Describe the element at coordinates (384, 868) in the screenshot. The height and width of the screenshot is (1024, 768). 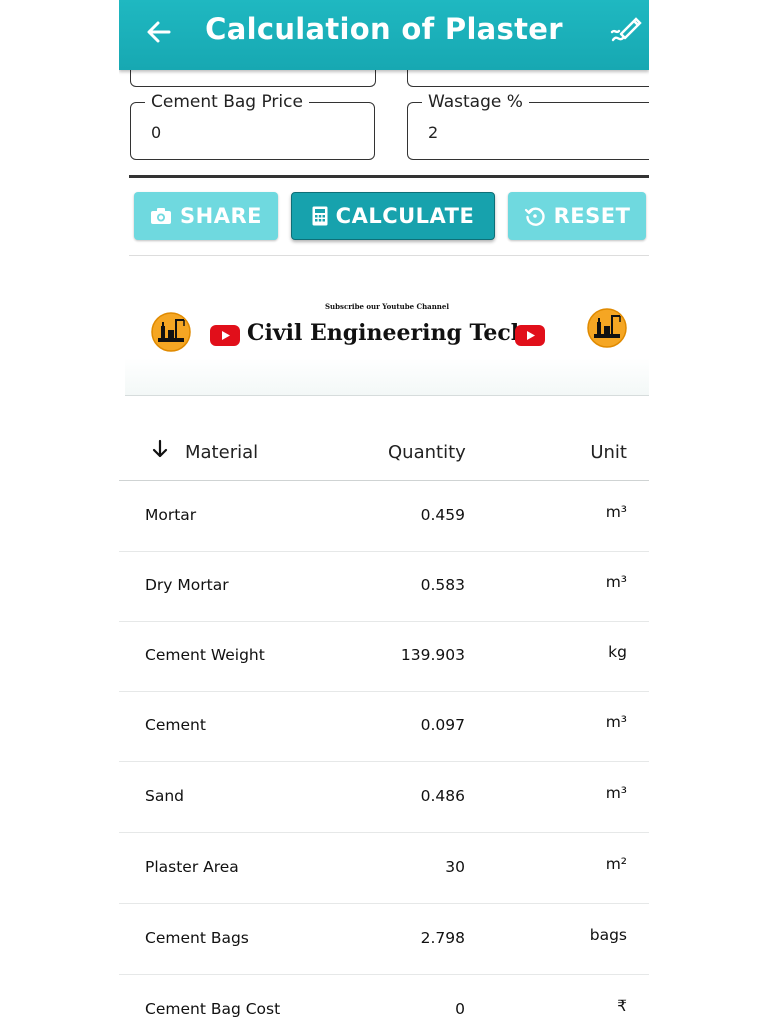
I see `table-row: Plaster Area 30 m²` at that location.